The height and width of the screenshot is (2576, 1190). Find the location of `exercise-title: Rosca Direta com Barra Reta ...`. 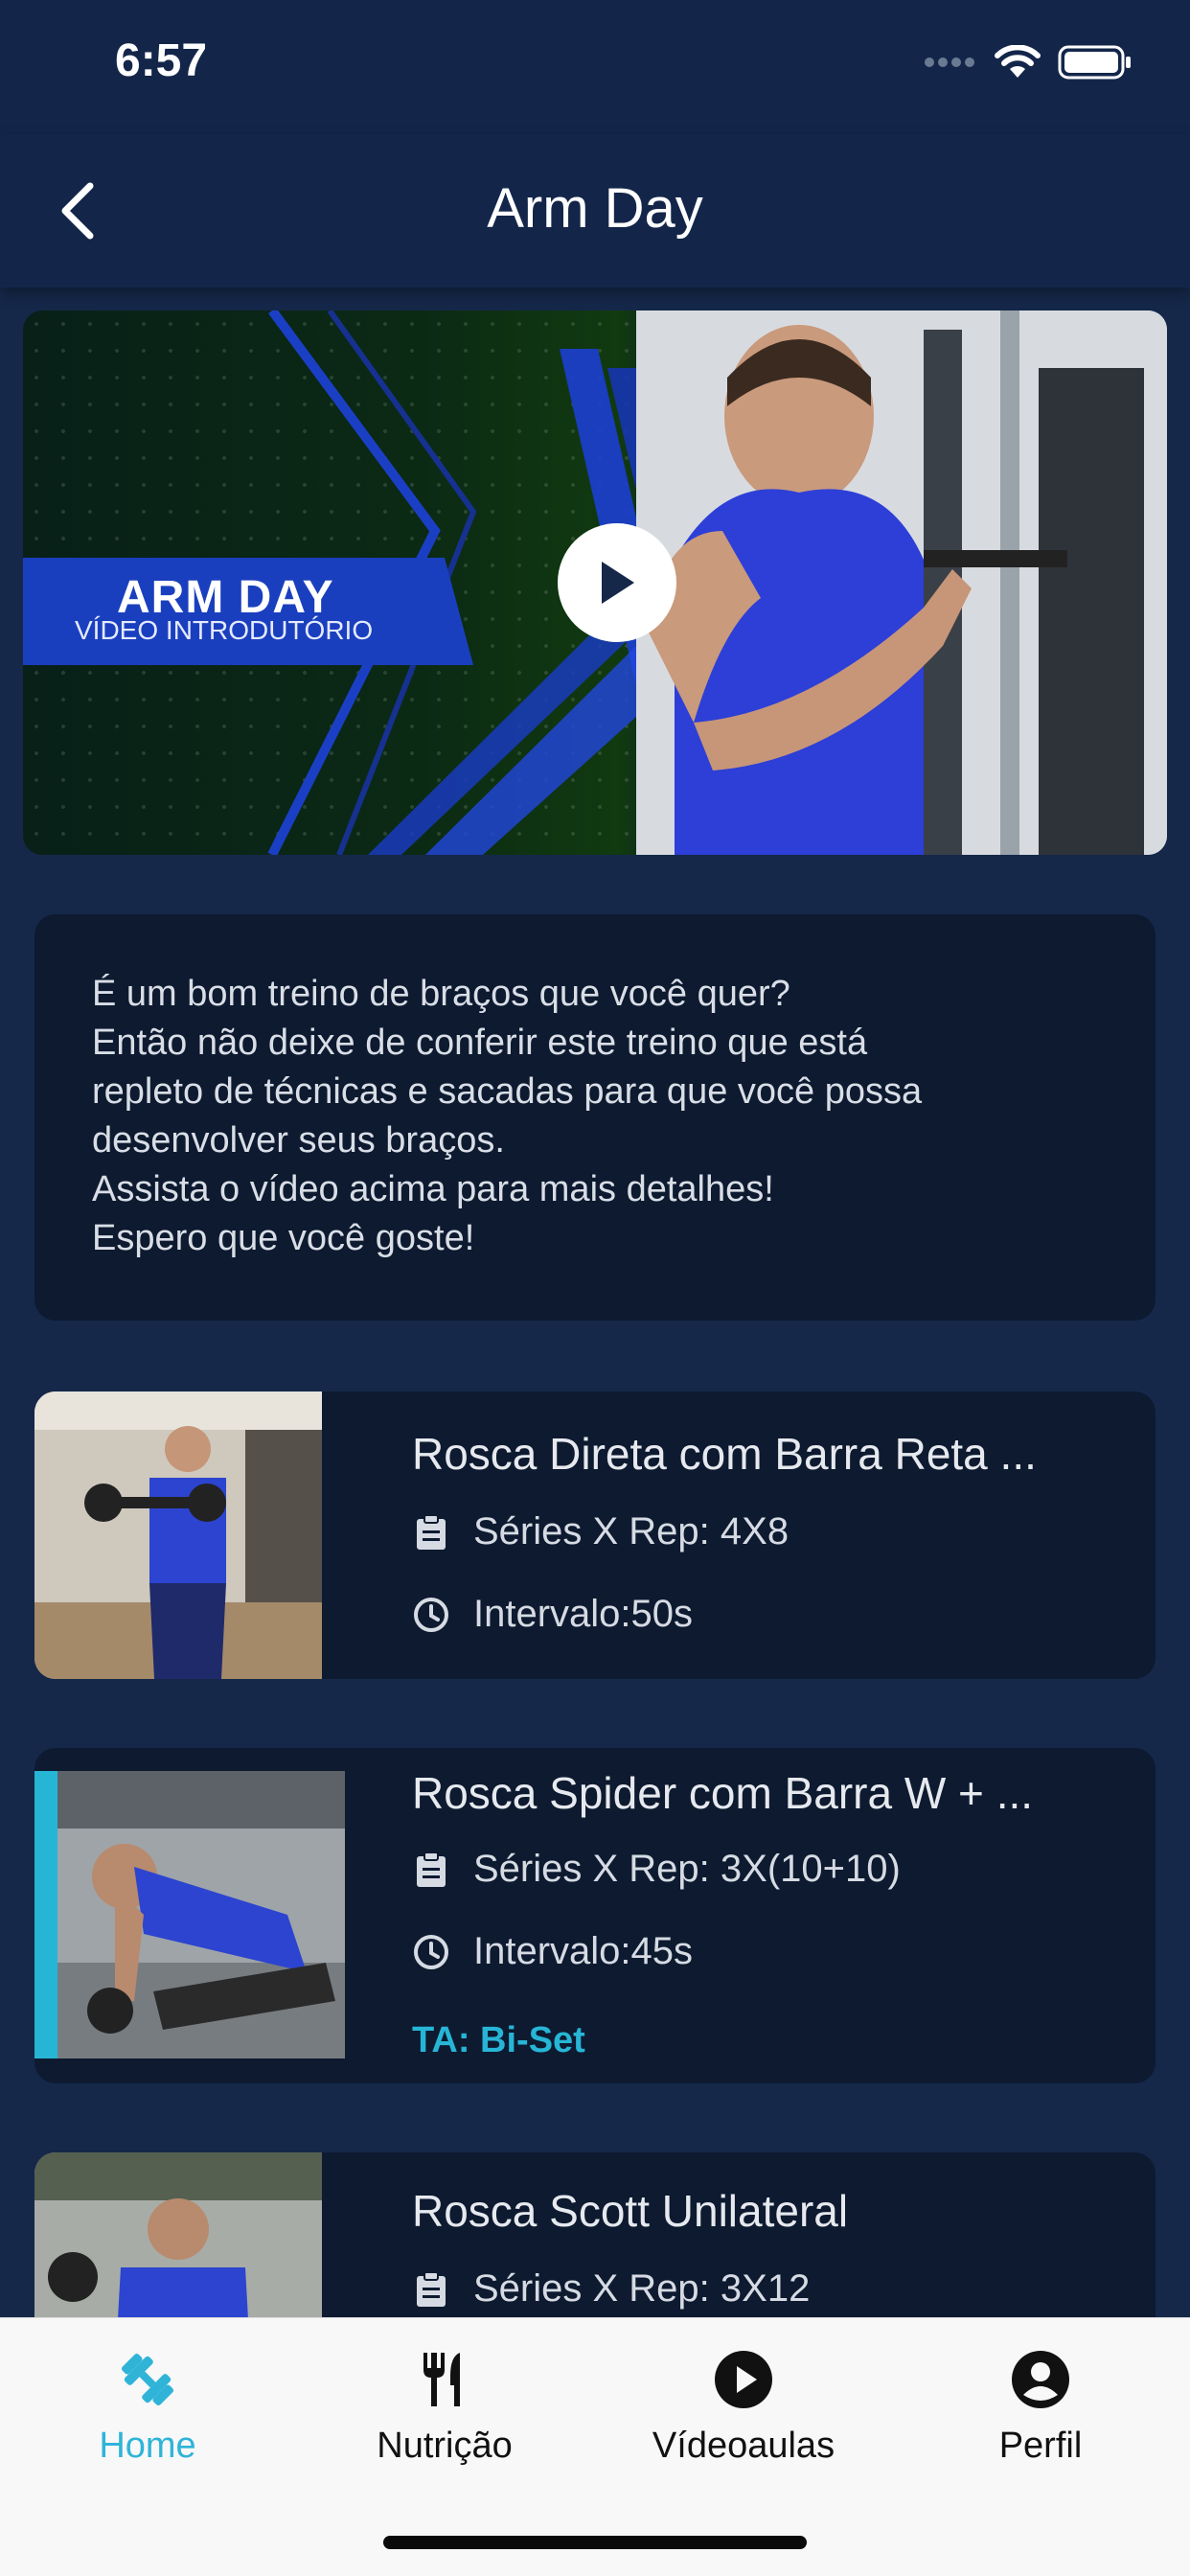

exercise-title: Rosca Direta com Barra Reta ... is located at coordinates (725, 1454).